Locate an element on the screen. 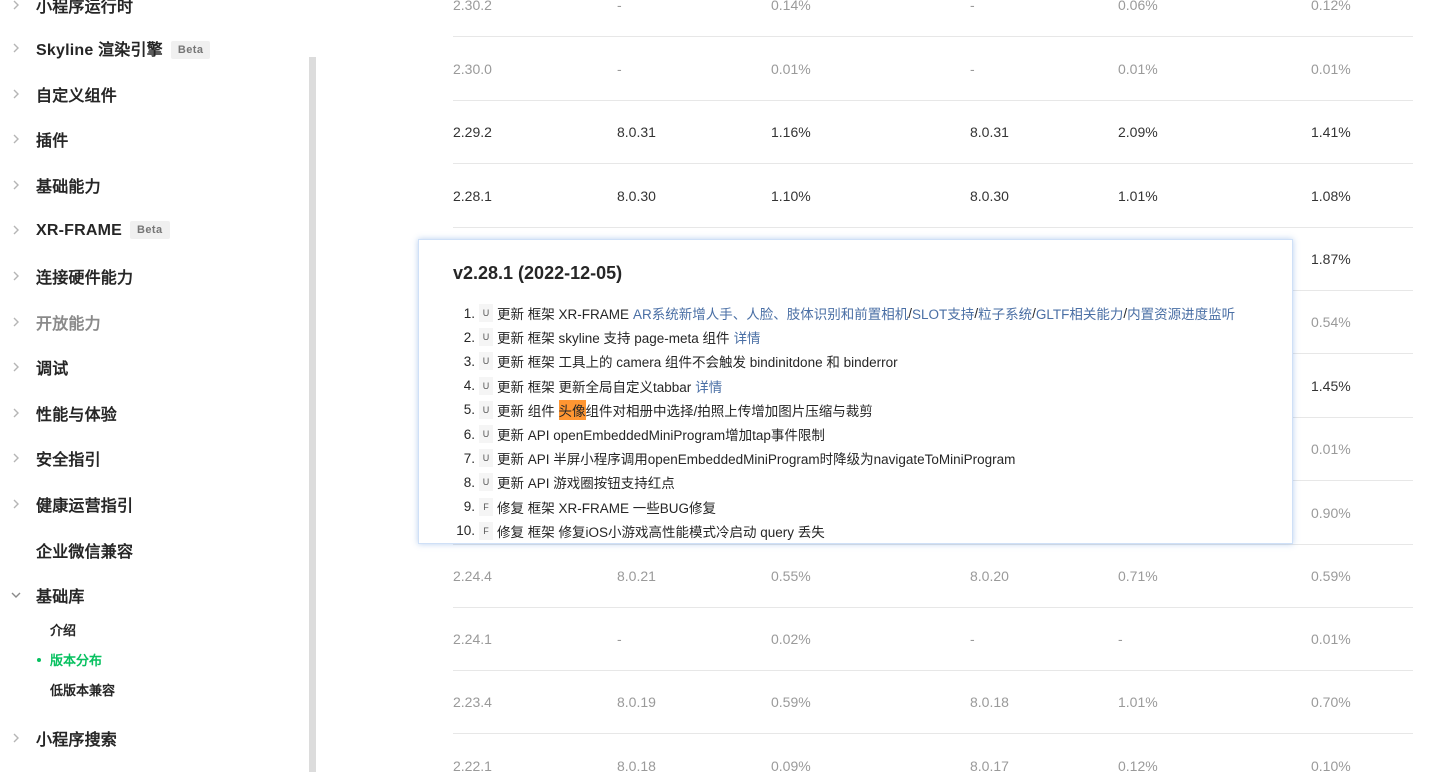 Image resolution: width=1451 pixels, height=772 pixels. sidebar-item-health-ops: 健康运营指引 is located at coordinates (150, 504).